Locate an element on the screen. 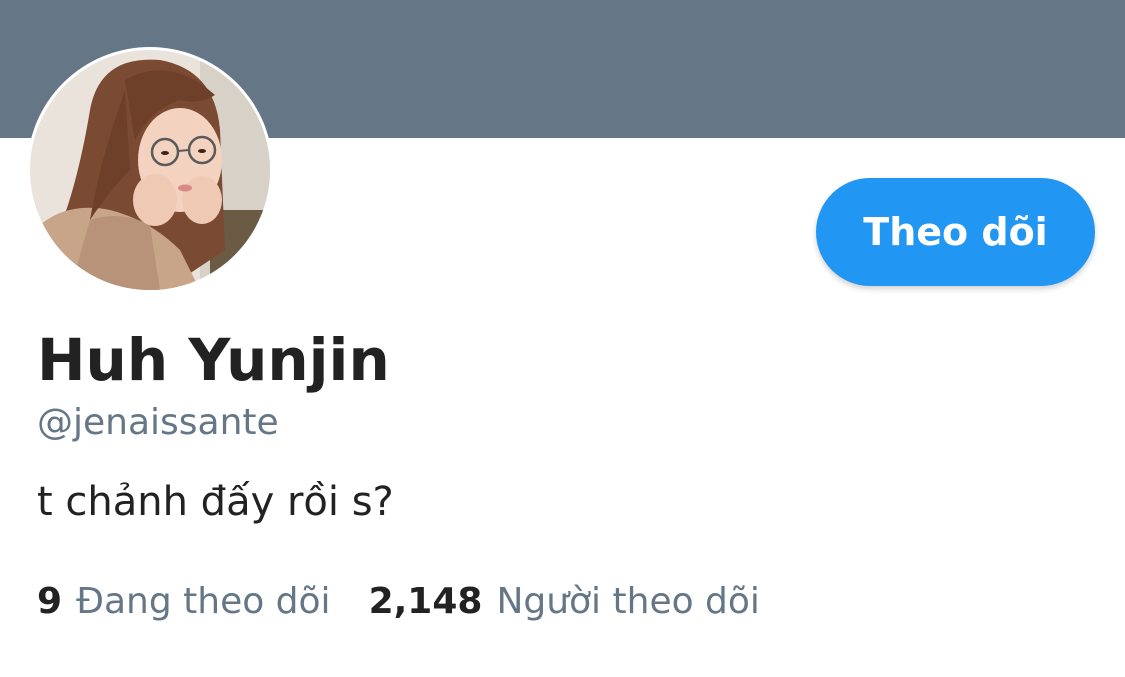 This screenshot has width=1125, height=677. followers-stat: 2,148 Người theo dõi is located at coordinates (564, 602).